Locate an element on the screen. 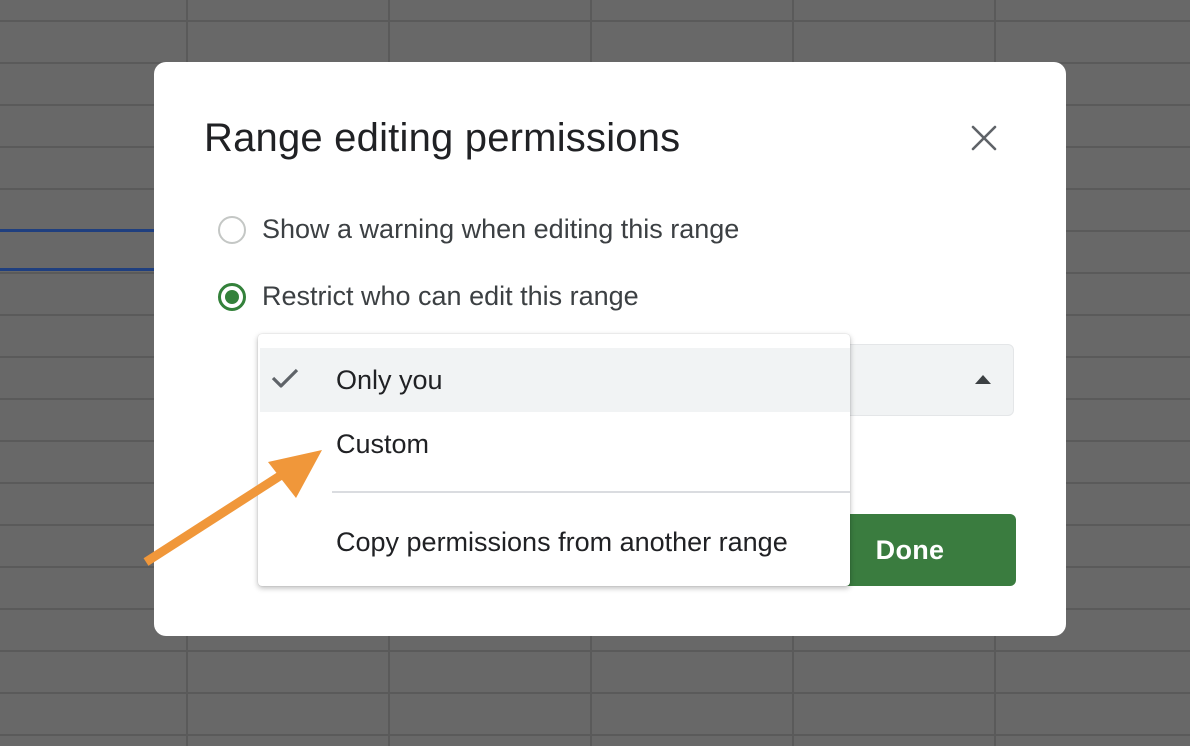  radio-option-label: Show a warning when editing this range is located at coordinates (501, 229).